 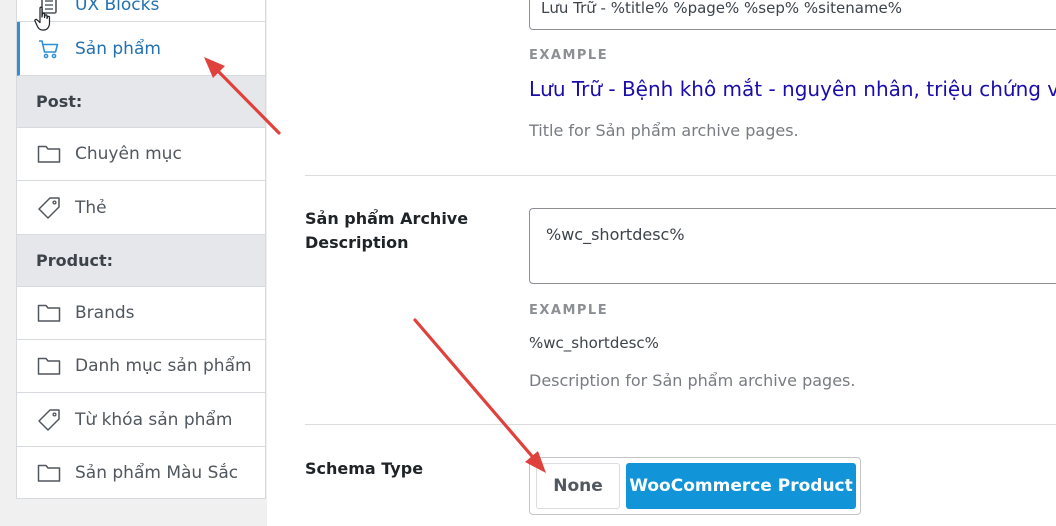 What do you see at coordinates (154, 419) in the screenshot?
I see `sidebar-item-label: Từ khóa sản phẩm` at bounding box center [154, 419].